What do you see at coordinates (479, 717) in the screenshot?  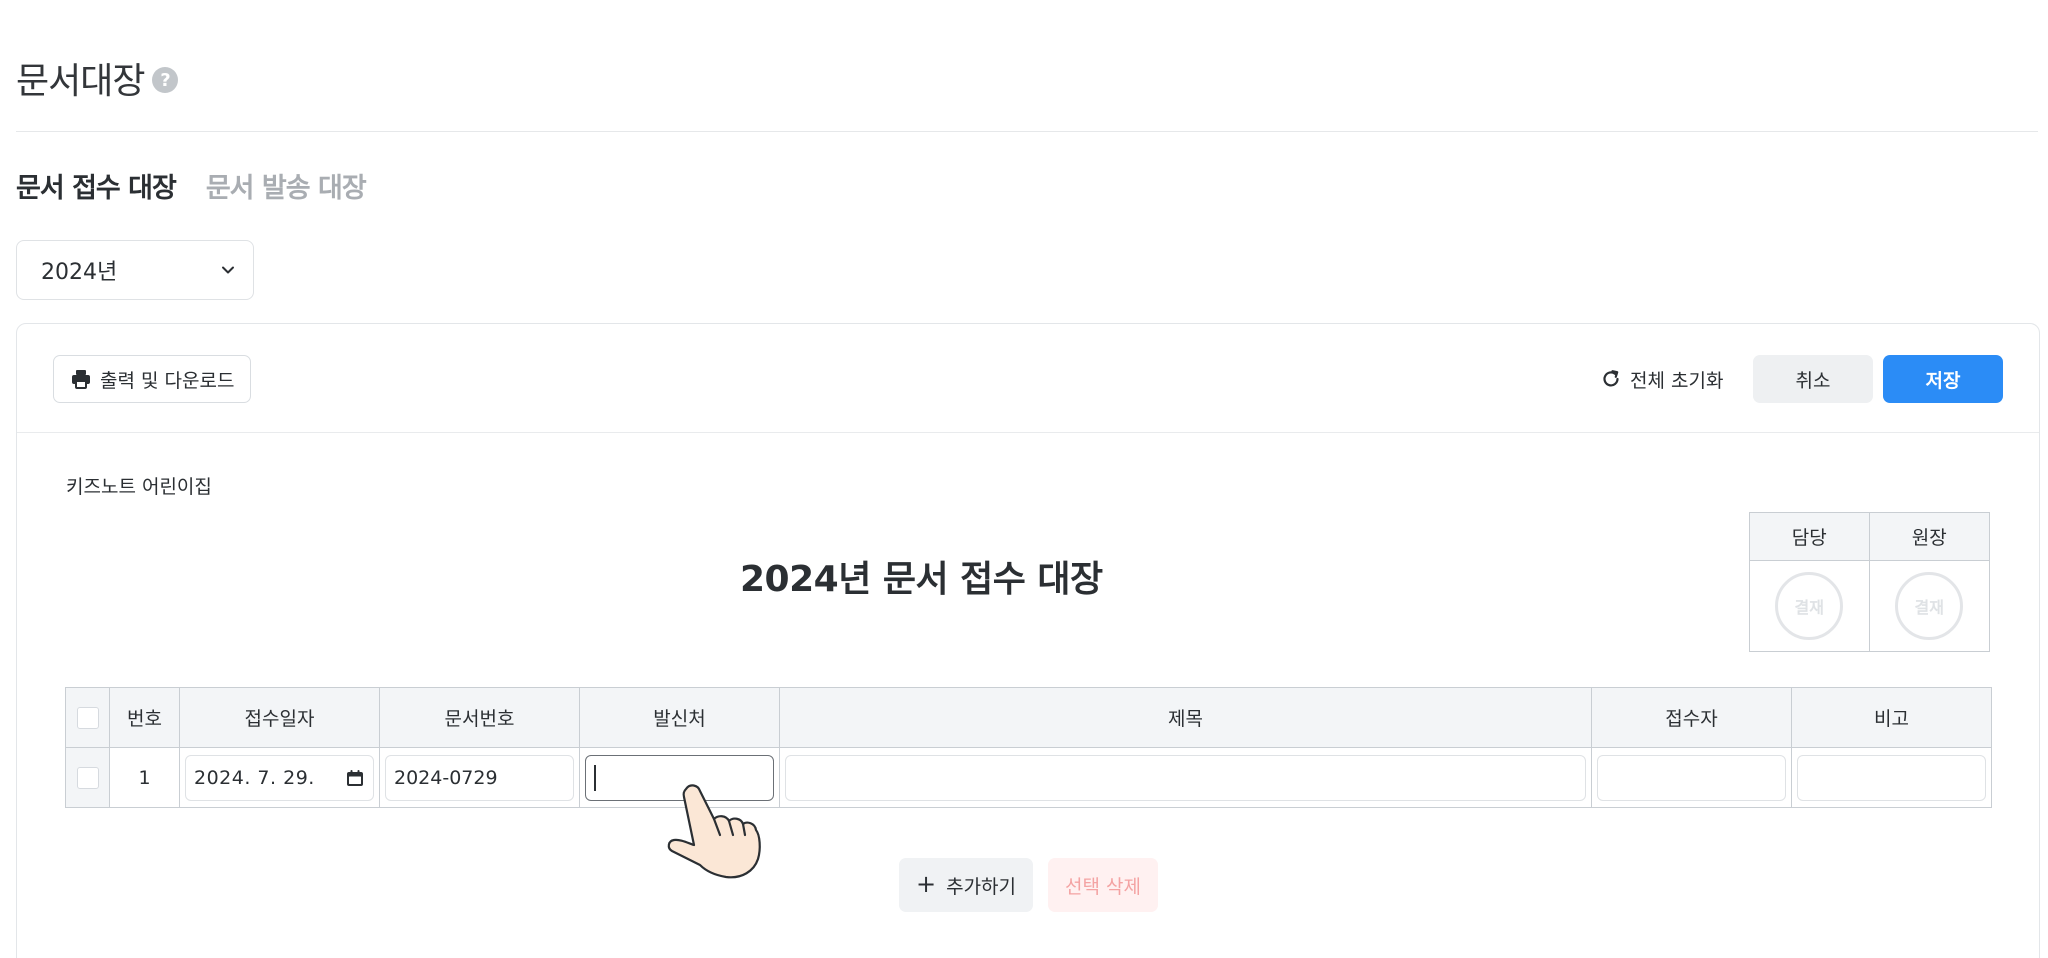 I see `column-header-doc-number: 문서번호` at bounding box center [479, 717].